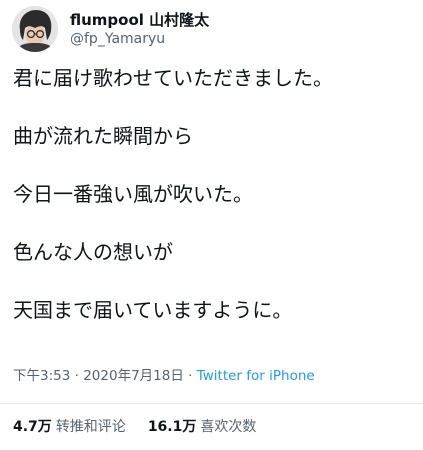 The width and height of the screenshot is (423, 450). Describe the element at coordinates (103, 136) in the screenshot. I see `tweet-line: 曲が流れた瞬間から` at that location.